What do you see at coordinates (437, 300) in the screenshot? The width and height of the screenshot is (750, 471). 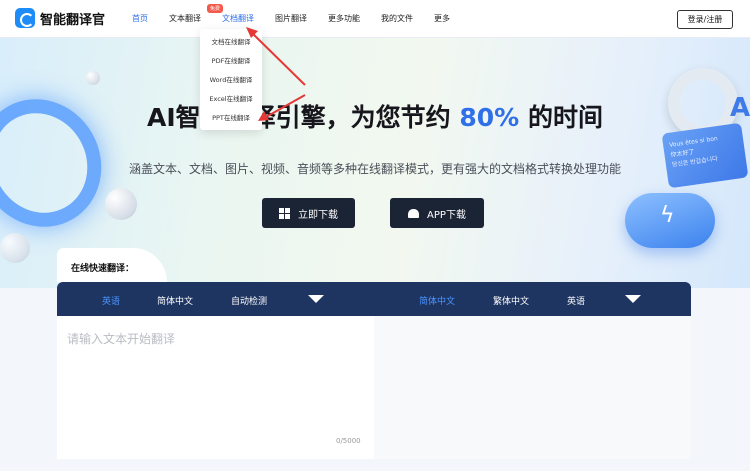 I see `target-lang-simplified: 简体中文` at bounding box center [437, 300].